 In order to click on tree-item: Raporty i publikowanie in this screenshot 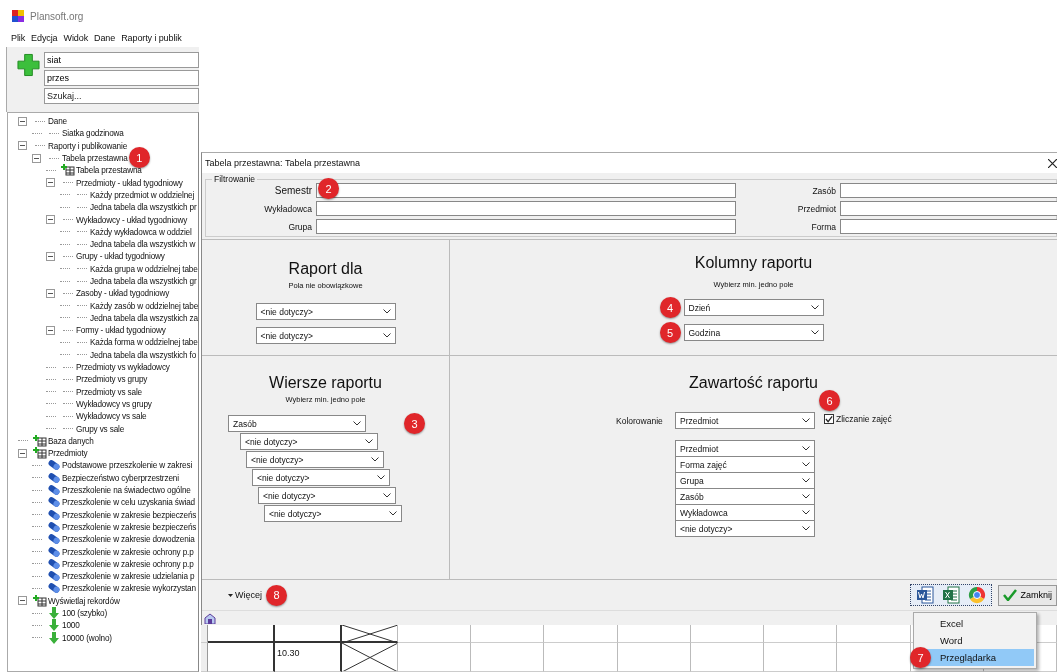, I will do `click(88, 146)`.